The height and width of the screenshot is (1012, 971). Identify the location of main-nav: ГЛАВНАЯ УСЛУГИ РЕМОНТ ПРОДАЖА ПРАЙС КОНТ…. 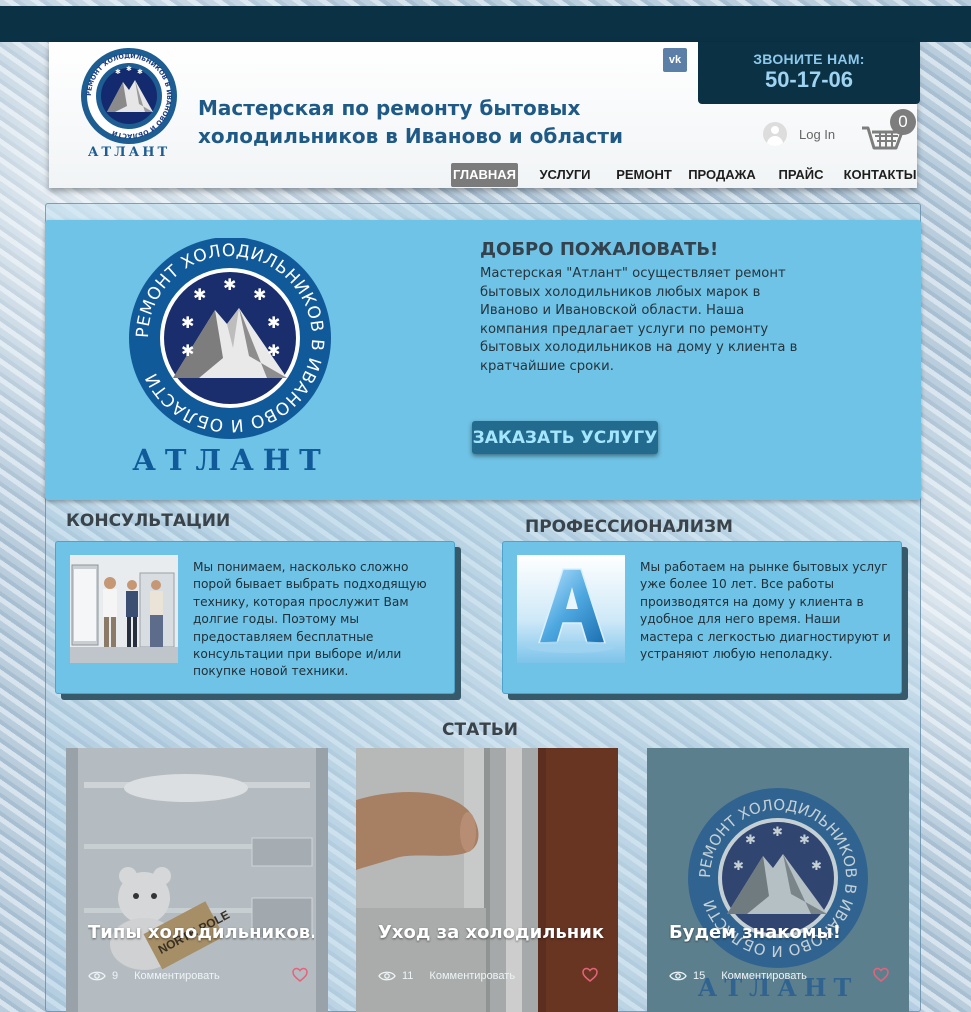
(483, 175).